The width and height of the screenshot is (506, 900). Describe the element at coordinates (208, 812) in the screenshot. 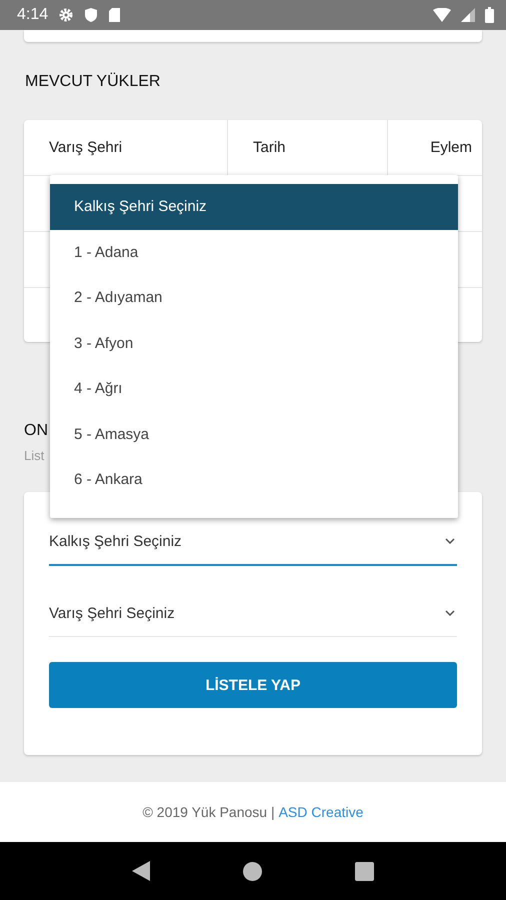

I see `copyright-text: © 2019 Yük Panosu |` at that location.